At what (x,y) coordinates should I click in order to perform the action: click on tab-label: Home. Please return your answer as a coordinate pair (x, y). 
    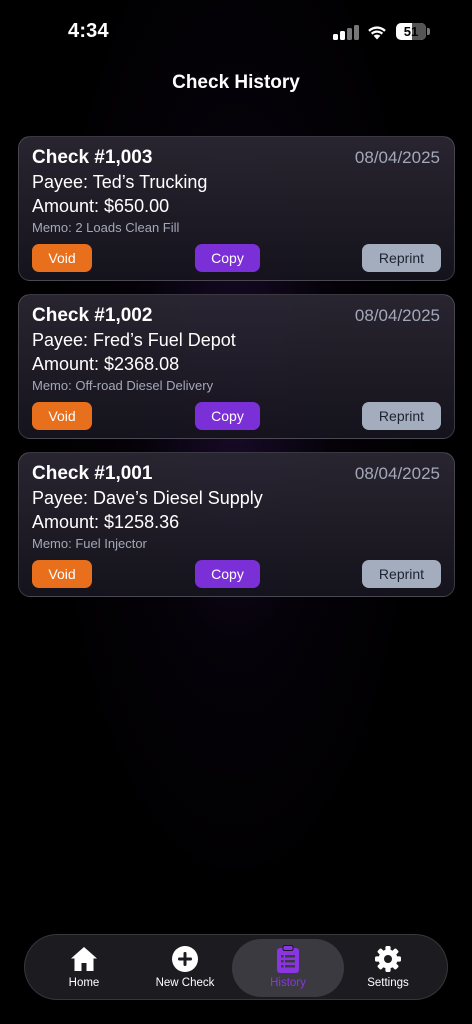
    Looking at the image, I should click on (84, 983).